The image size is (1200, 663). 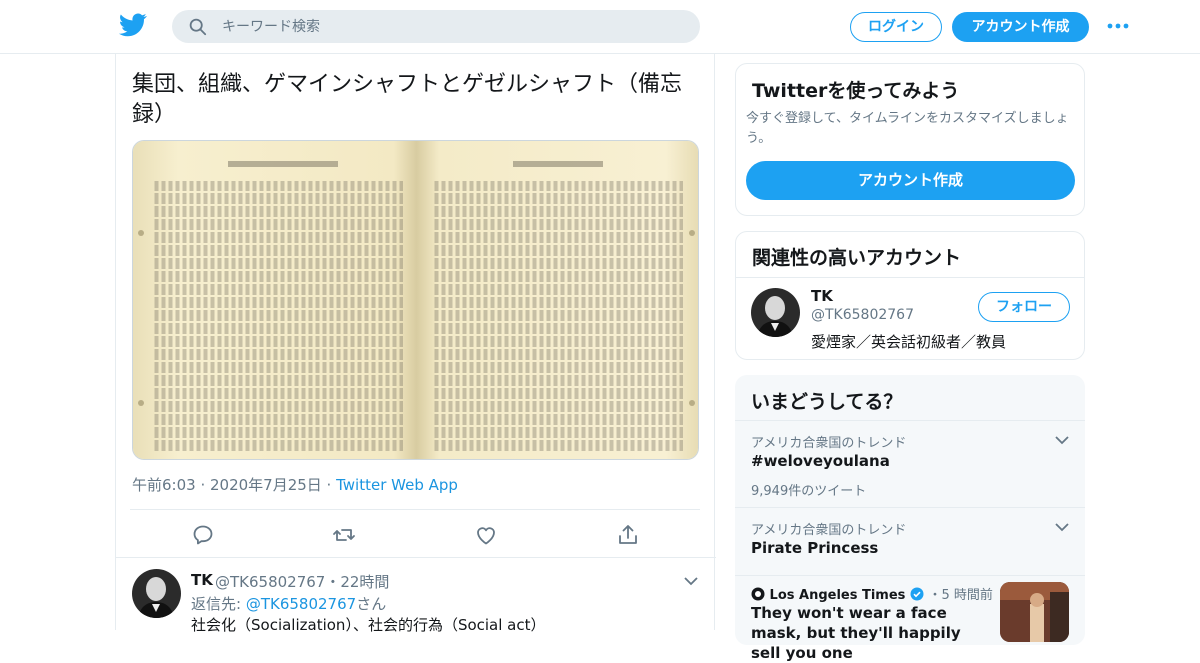 What do you see at coordinates (907, 128) in the screenshot?
I see `signup-card-description: 今すぐ登録して、タイムラインをカスタマイズしましょう。` at bounding box center [907, 128].